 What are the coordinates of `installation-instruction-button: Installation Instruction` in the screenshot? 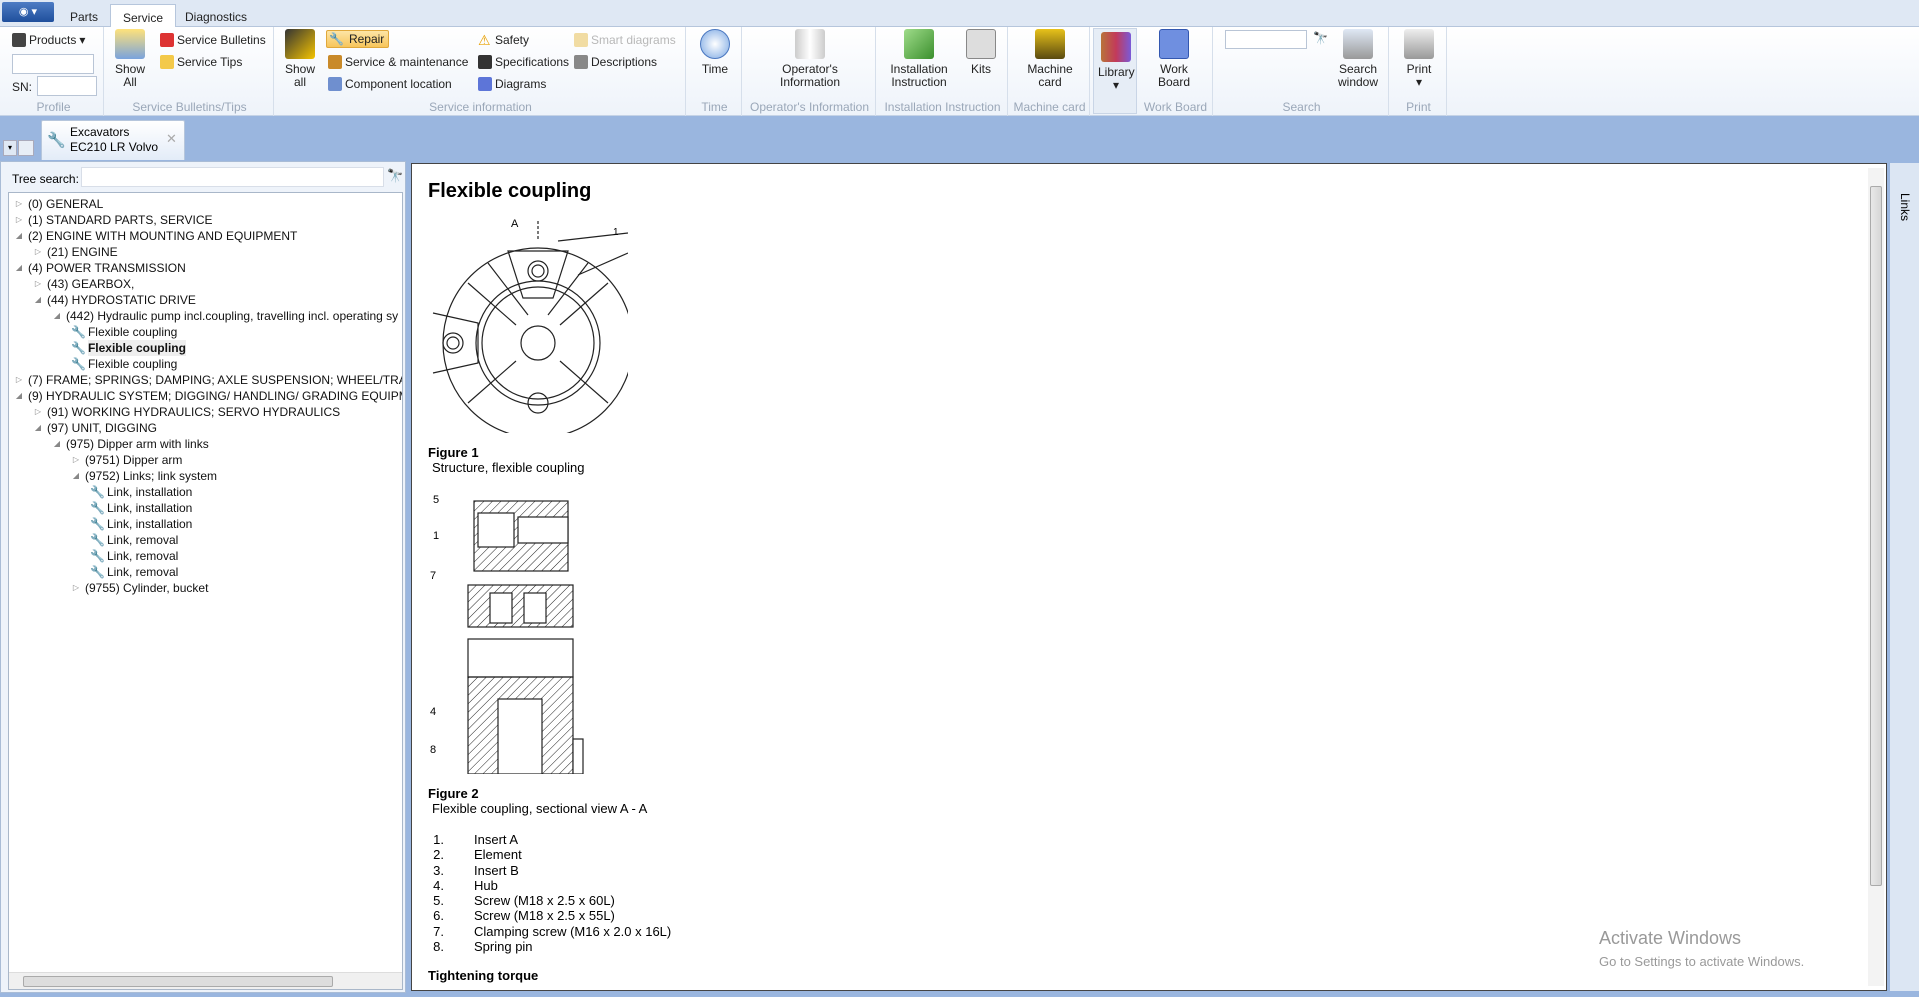 It's located at (919, 59).